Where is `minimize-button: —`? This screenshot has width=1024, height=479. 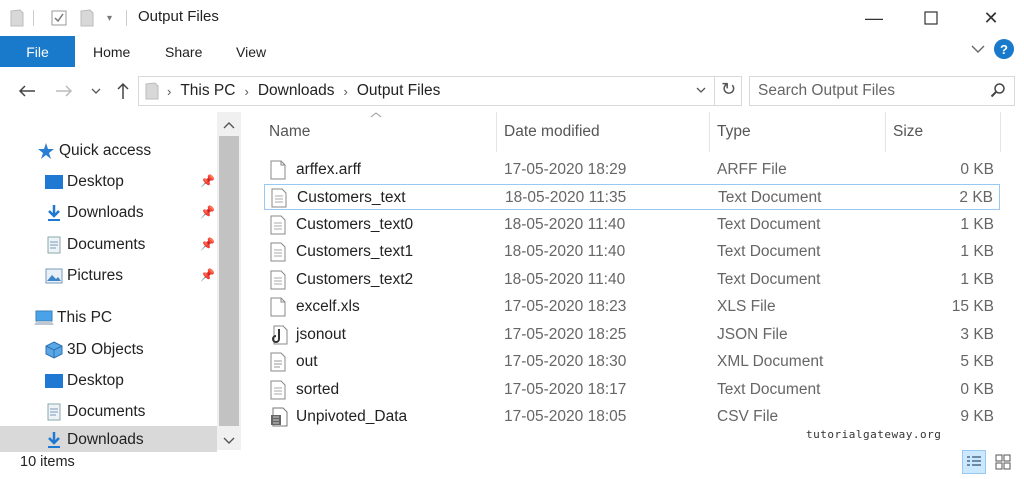 minimize-button: — is located at coordinates (874, 18).